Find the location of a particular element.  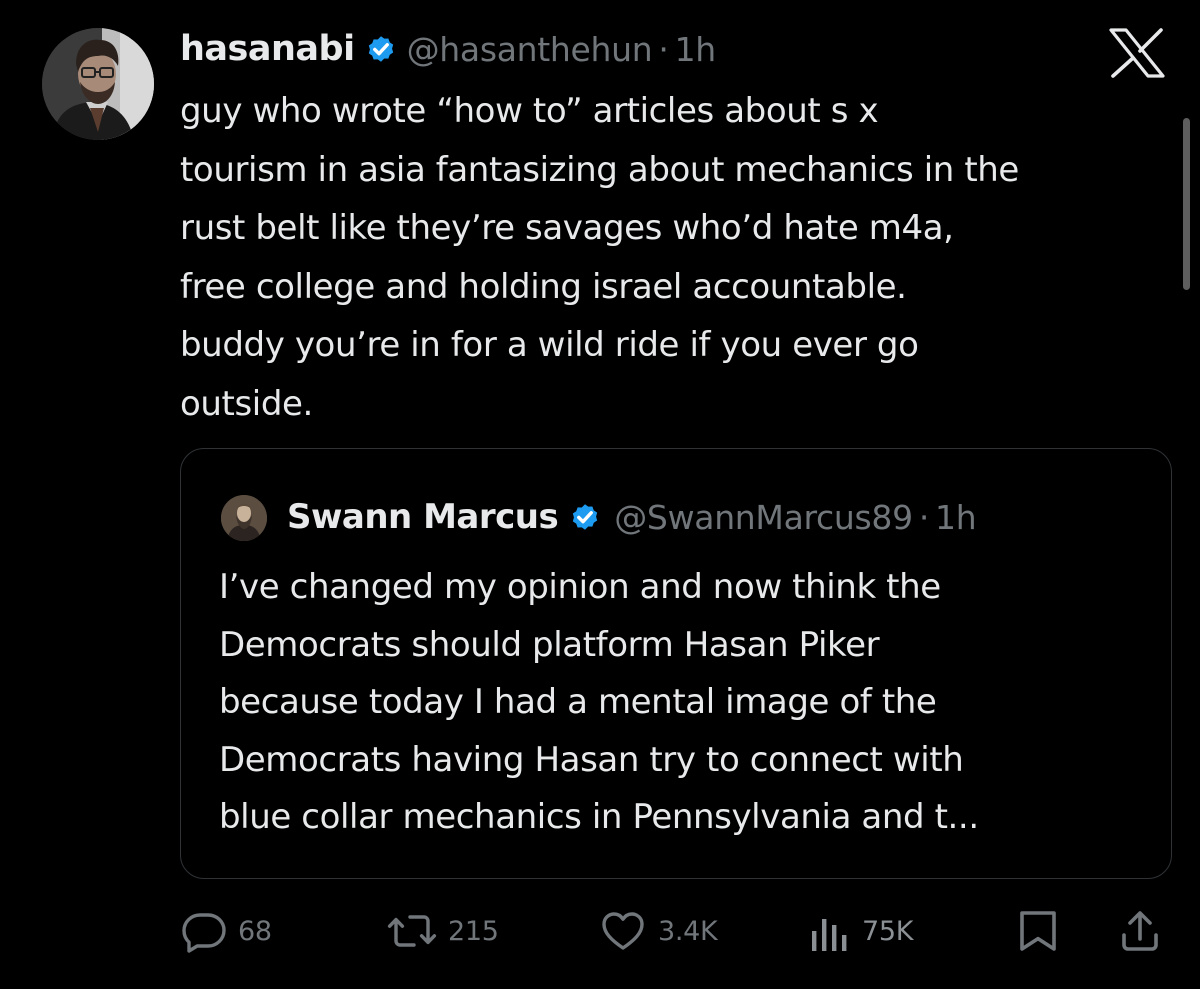

author-avatar is located at coordinates (98, 84).